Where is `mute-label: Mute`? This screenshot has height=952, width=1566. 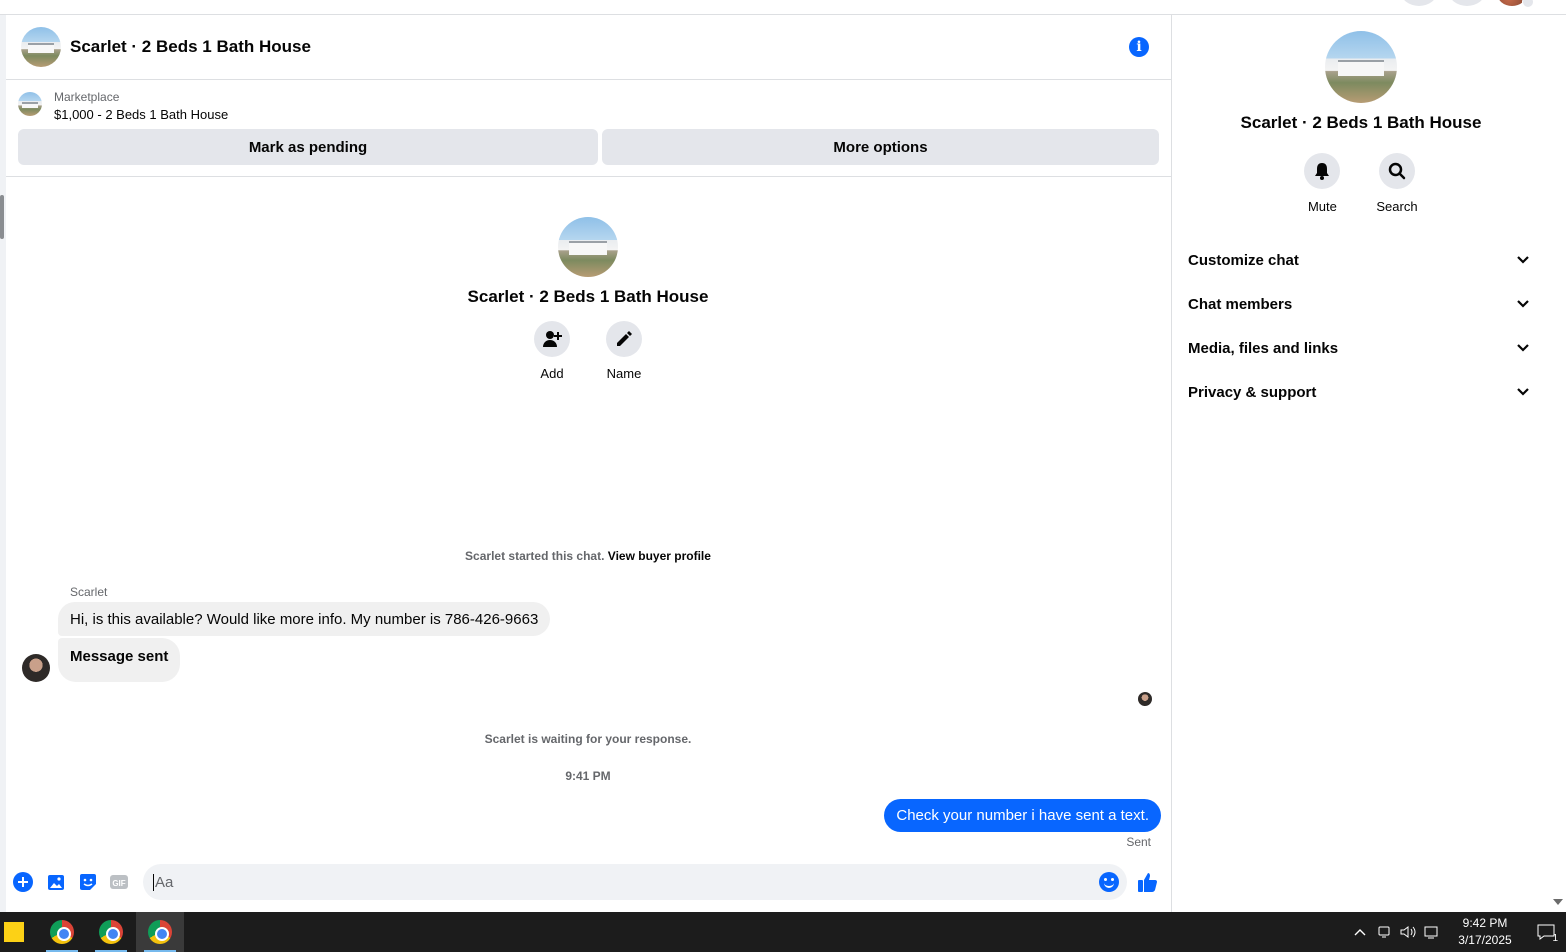
mute-label: Mute is located at coordinates (1322, 206).